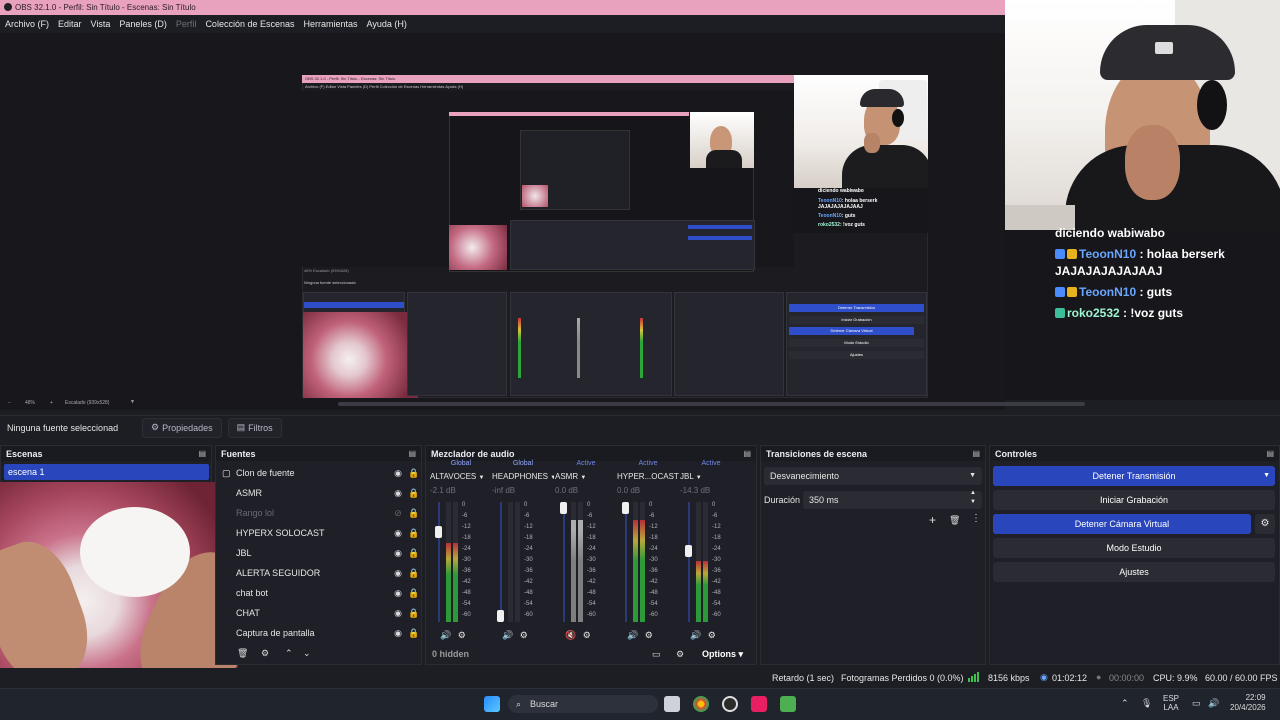 The width and height of the screenshot is (1280, 720). Describe the element at coordinates (249, 24) in the screenshot. I see `menu-coleccion-escenas: Colección de Escenas` at that location.